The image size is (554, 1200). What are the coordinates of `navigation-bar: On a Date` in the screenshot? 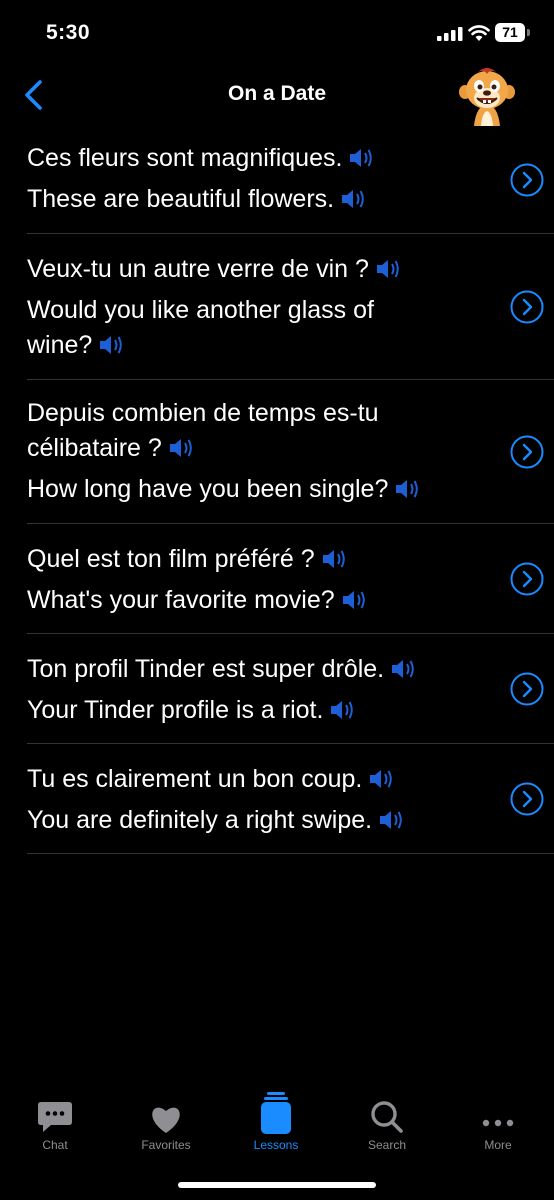 It's located at (277, 96).